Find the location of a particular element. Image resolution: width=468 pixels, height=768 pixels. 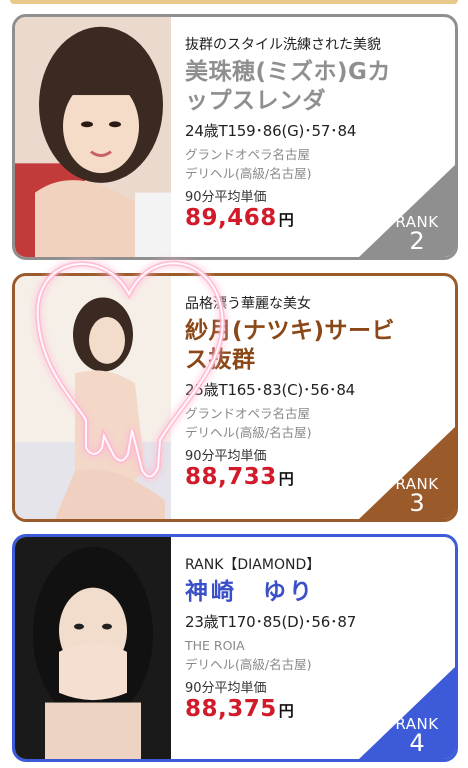

catchphrase: 品格漂う華麗な美女 is located at coordinates (248, 304).